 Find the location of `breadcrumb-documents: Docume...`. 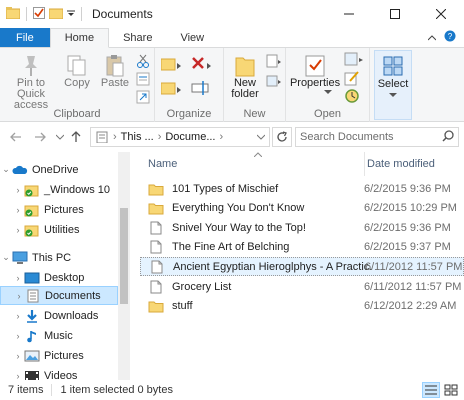

breadcrumb-documents: Docume... is located at coordinates (190, 137).